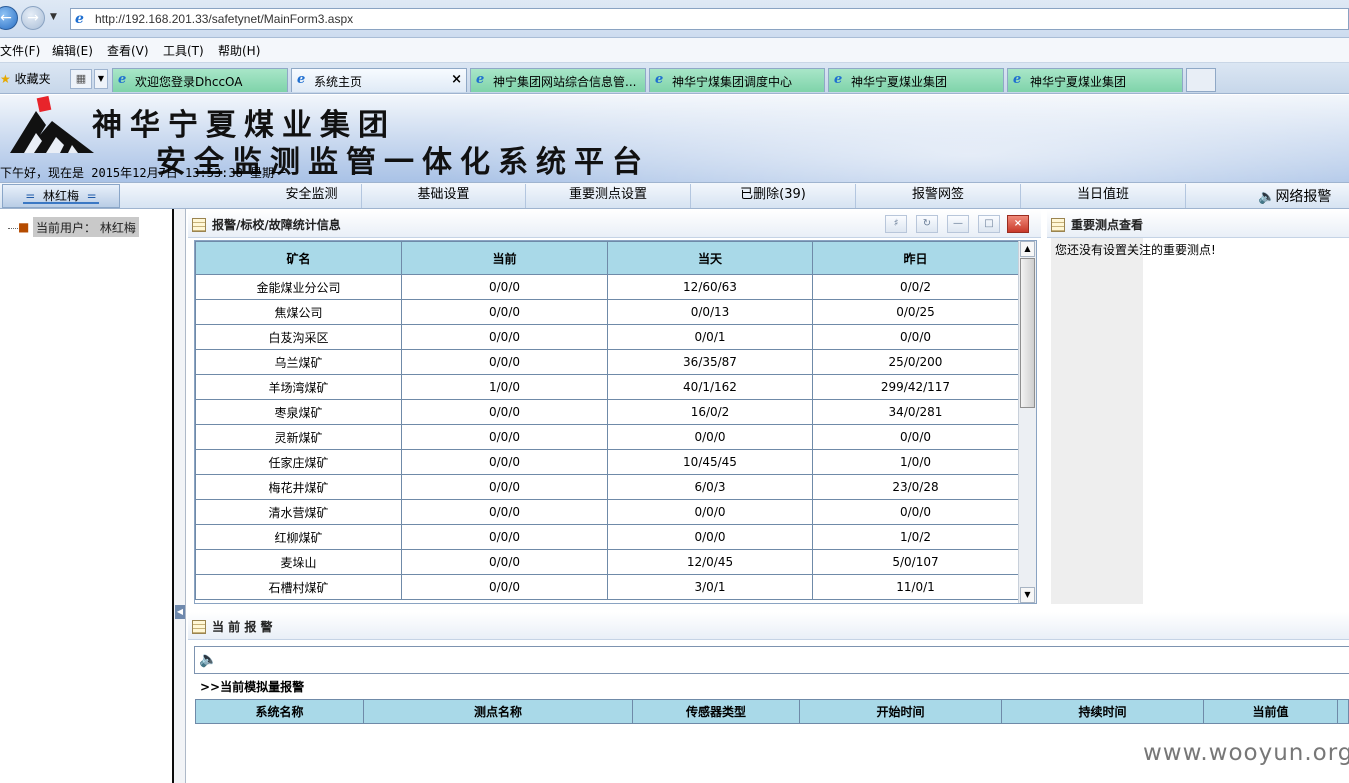  What do you see at coordinates (1270, 711) in the screenshot?
I see `column-header-current-value: 当前值` at bounding box center [1270, 711].